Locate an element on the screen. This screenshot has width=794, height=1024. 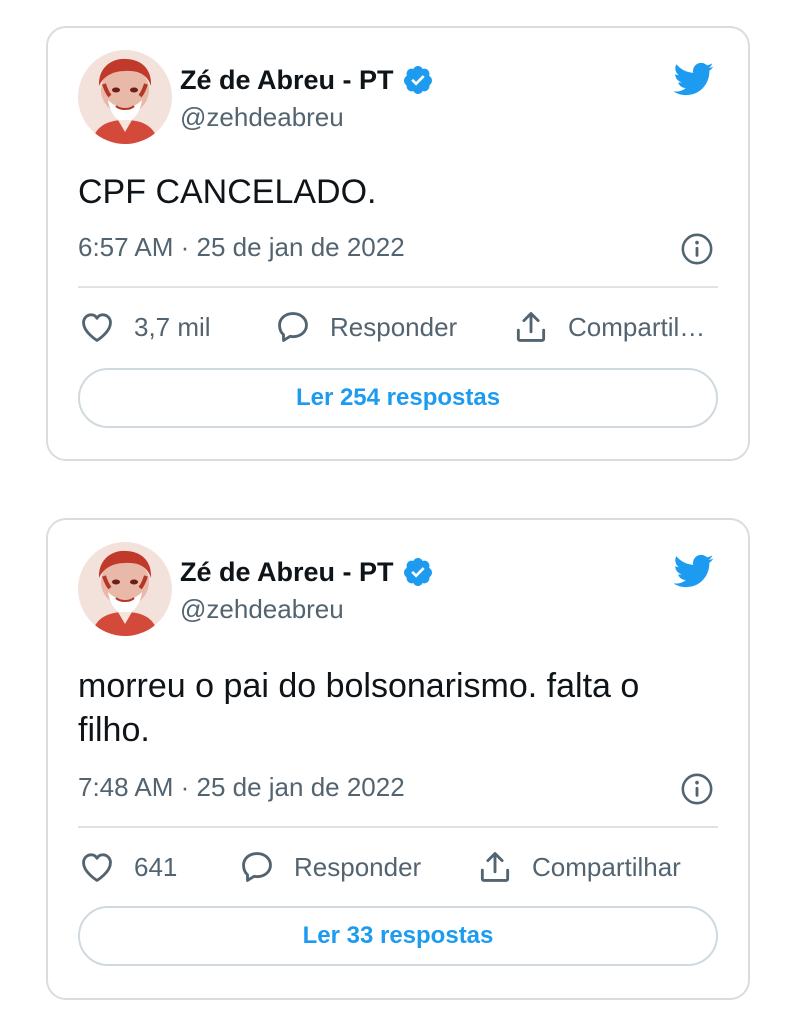
like-button: 3,7 mil is located at coordinates (144, 327).